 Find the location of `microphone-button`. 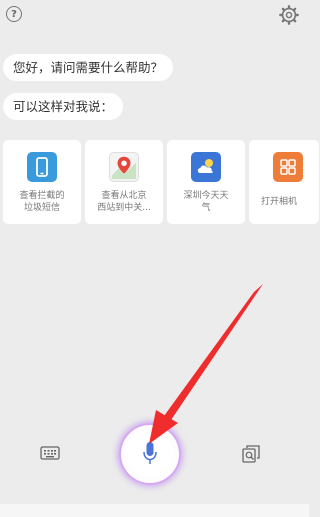

microphone-button is located at coordinates (150, 454).